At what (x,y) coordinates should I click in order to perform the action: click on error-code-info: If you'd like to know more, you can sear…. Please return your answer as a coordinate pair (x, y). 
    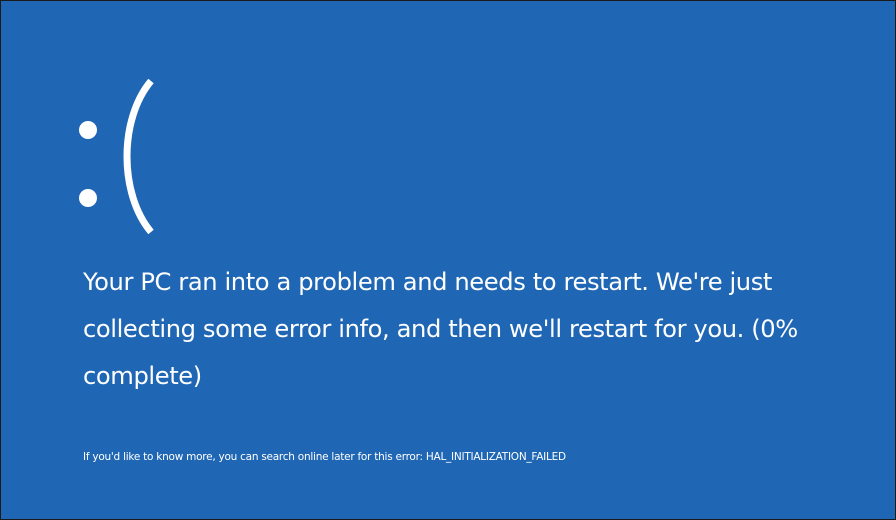
    Looking at the image, I should click on (324, 457).